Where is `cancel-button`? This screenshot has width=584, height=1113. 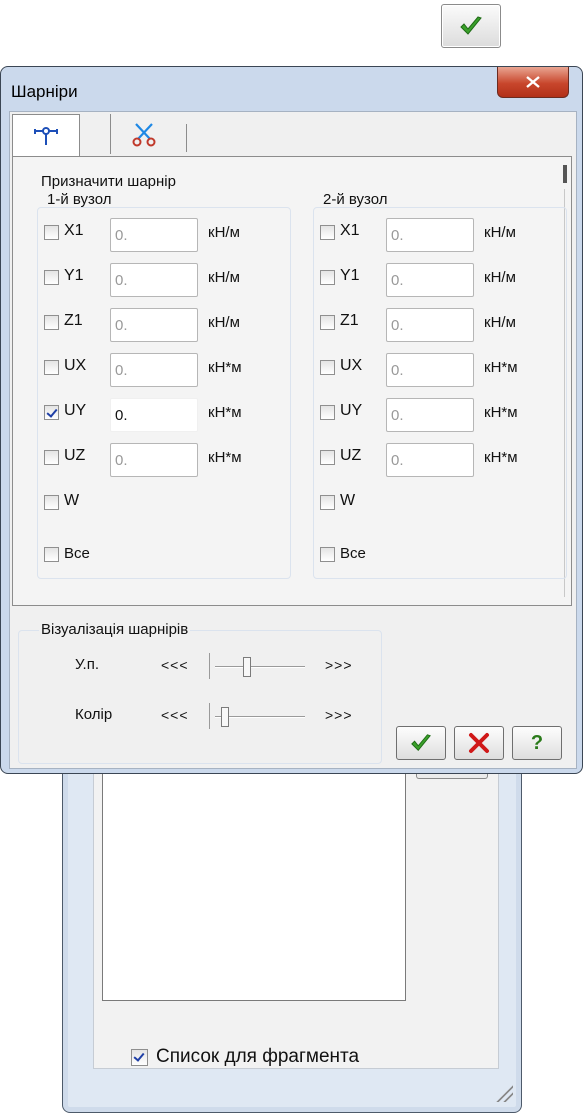 cancel-button is located at coordinates (479, 743).